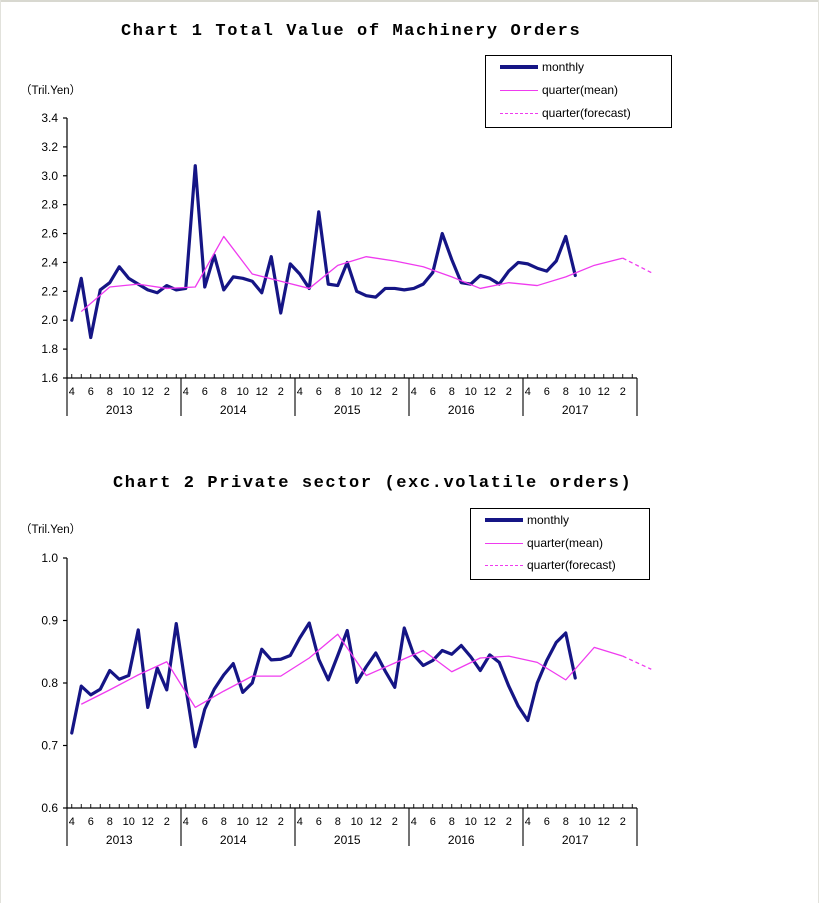 Image resolution: width=819 pixels, height=903 pixels. Describe the element at coordinates (49, 291) in the screenshot. I see `y-tick-label: 2.2` at that location.